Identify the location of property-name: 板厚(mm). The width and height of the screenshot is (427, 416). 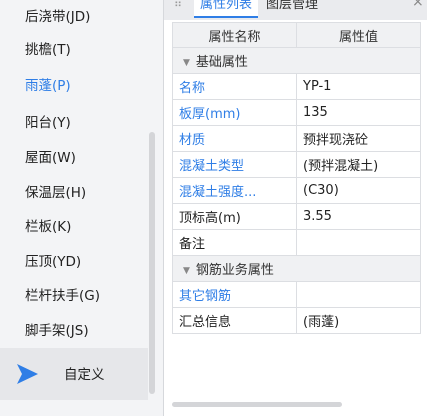
(234, 112).